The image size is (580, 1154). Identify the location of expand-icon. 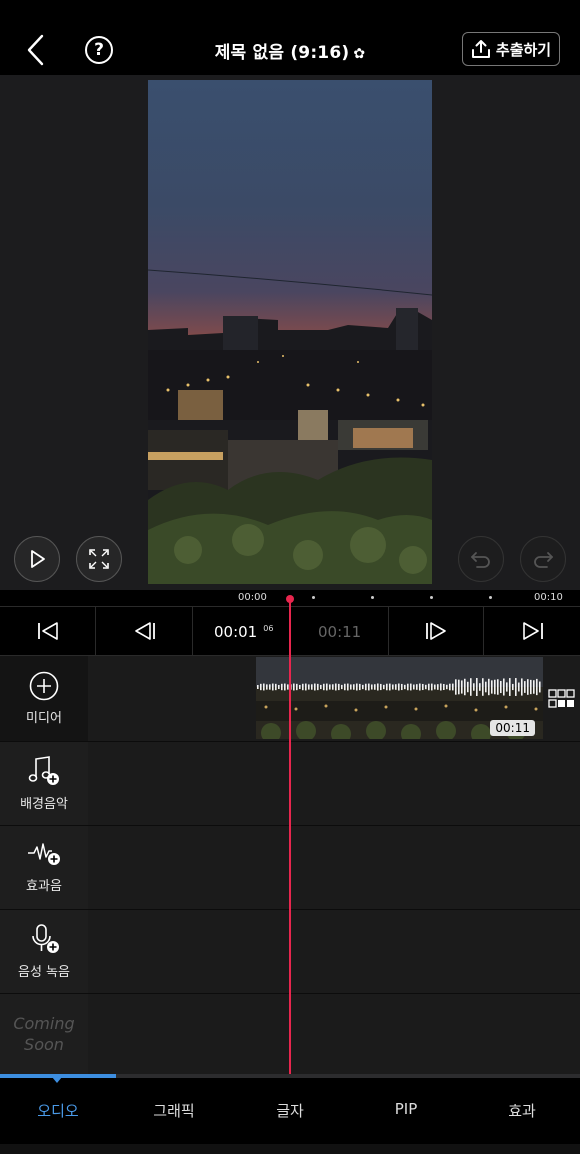
(99, 559).